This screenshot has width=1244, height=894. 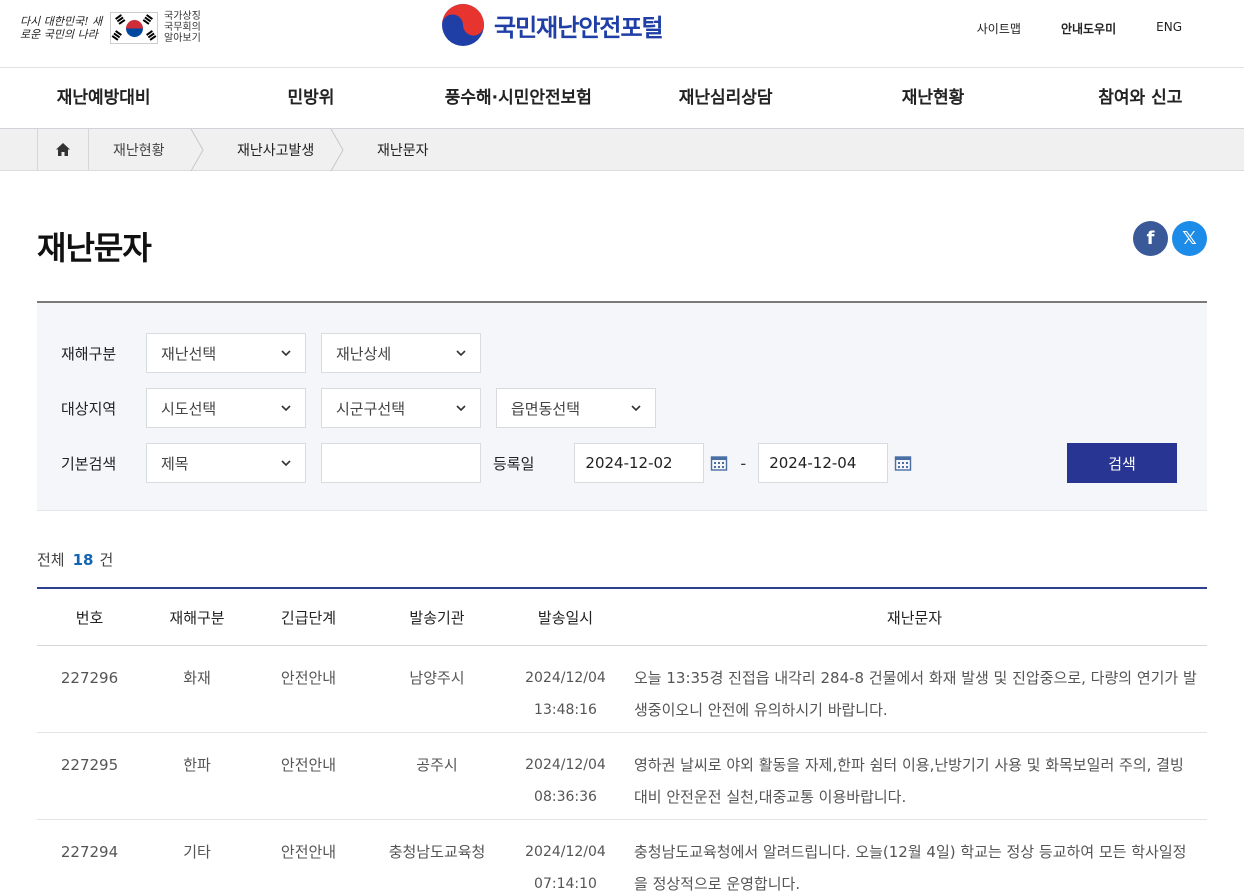 I want to click on breadcrumb-label: 재난문자, so click(x=403, y=150).